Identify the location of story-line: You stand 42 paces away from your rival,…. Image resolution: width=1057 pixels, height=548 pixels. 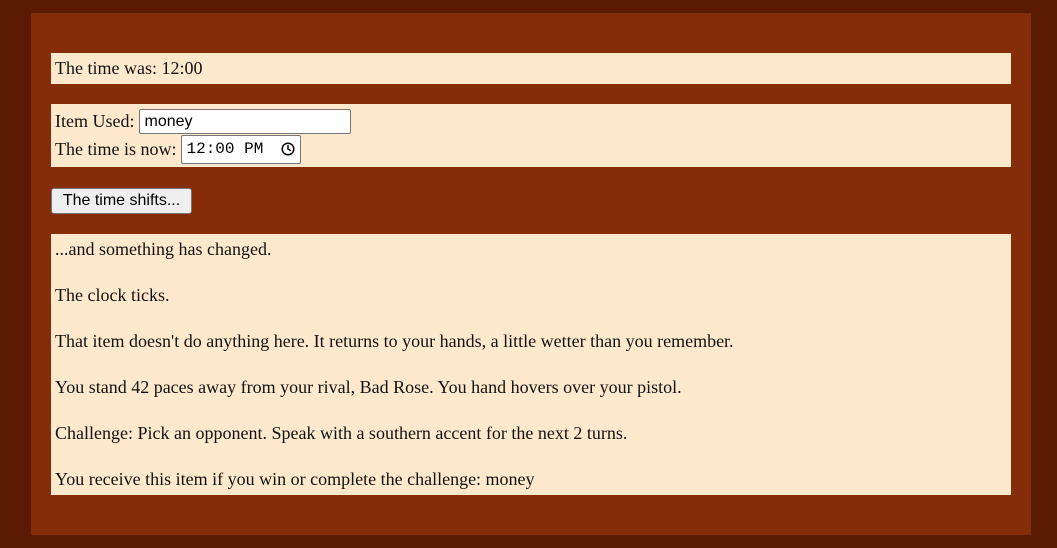
(368, 387).